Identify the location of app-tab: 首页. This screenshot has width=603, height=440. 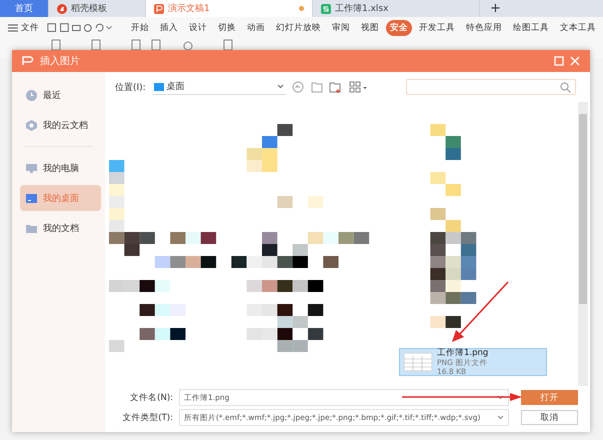
(24, 8).